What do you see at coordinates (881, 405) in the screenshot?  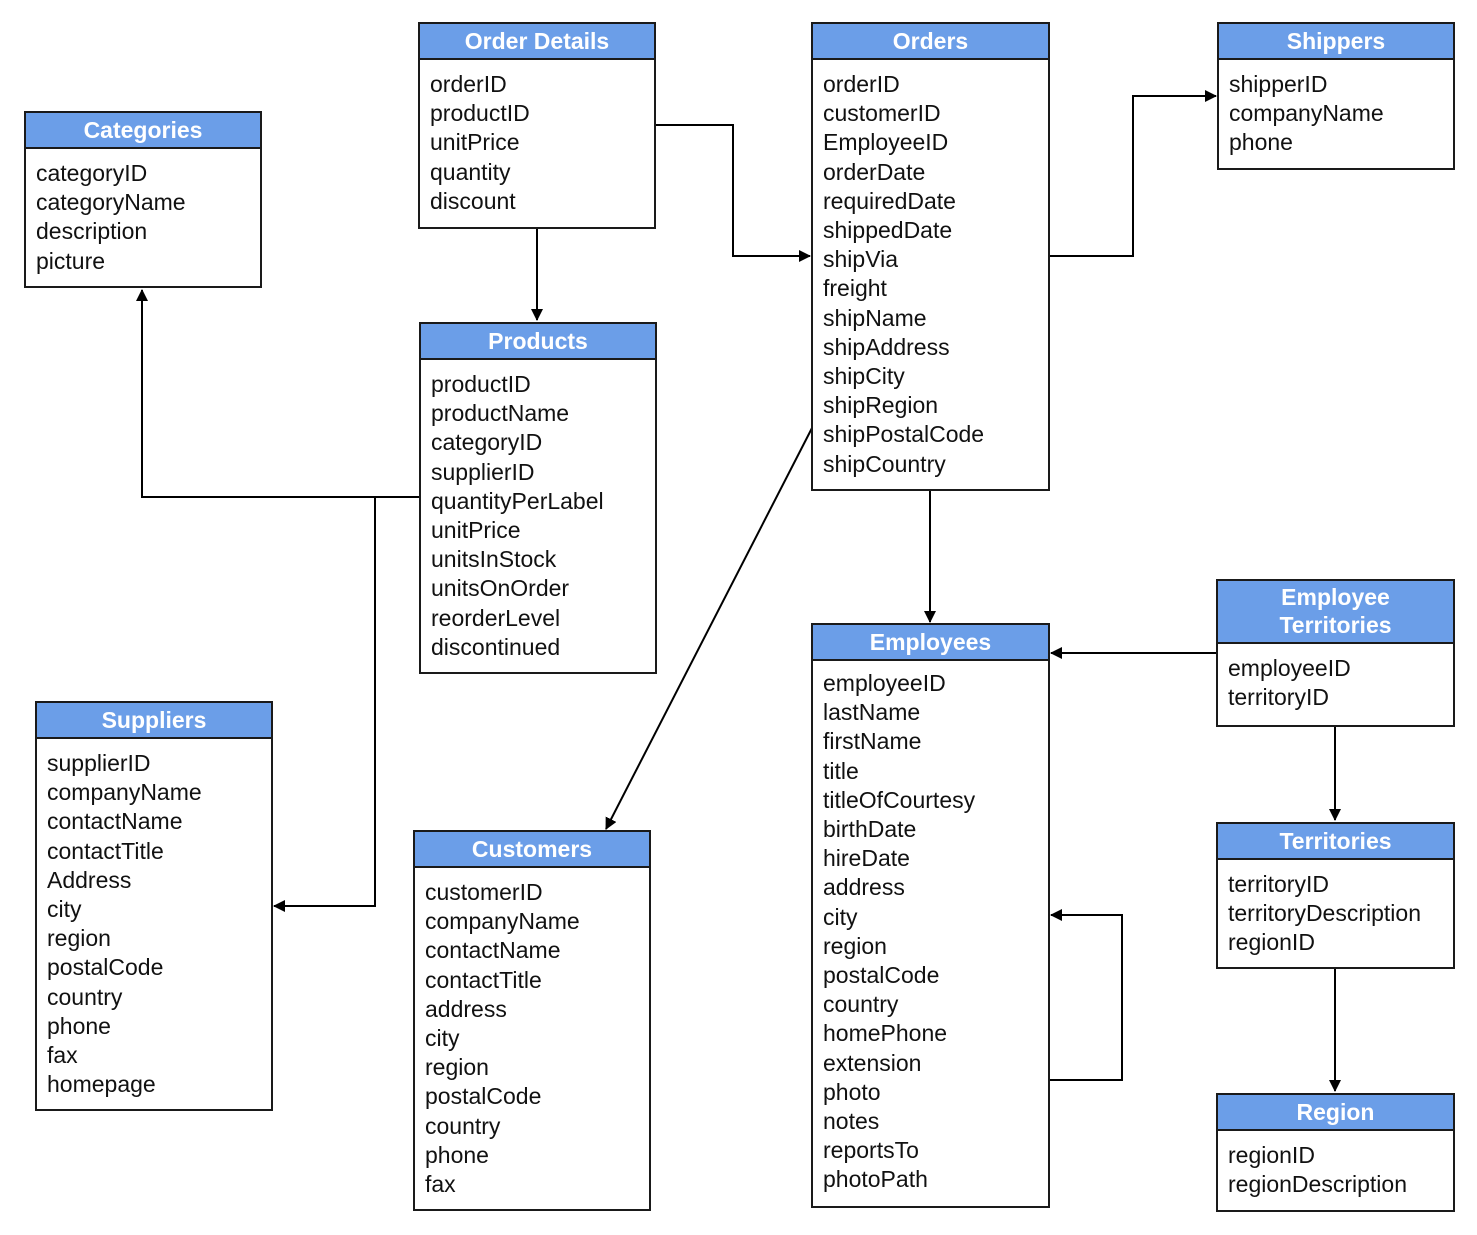 I see `field: shipRegion` at bounding box center [881, 405].